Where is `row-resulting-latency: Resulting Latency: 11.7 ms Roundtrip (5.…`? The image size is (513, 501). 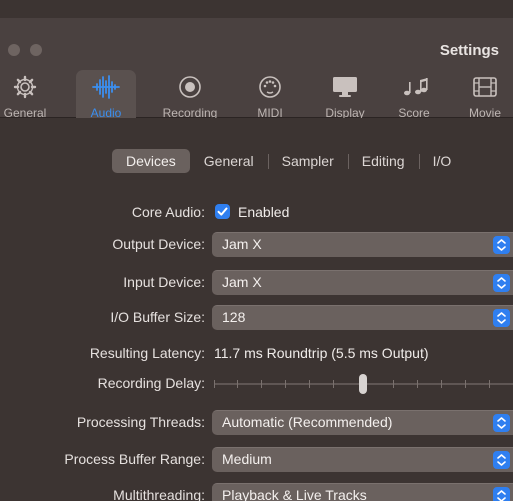 row-resulting-latency: Resulting Latency: 11.7 ms Roundtrip (5.… is located at coordinates (256, 354).